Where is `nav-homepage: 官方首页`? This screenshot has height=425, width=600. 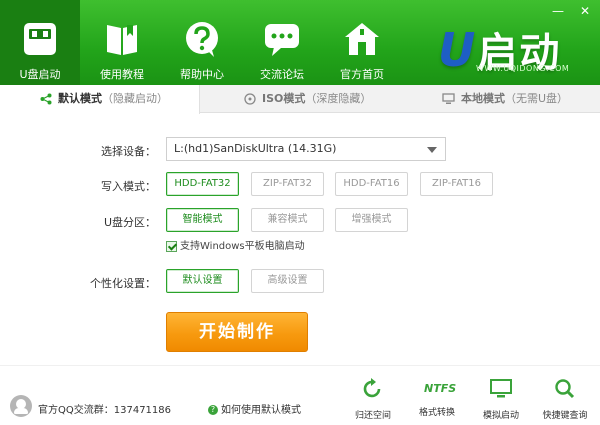 nav-homepage: 官方首页 is located at coordinates (362, 42).